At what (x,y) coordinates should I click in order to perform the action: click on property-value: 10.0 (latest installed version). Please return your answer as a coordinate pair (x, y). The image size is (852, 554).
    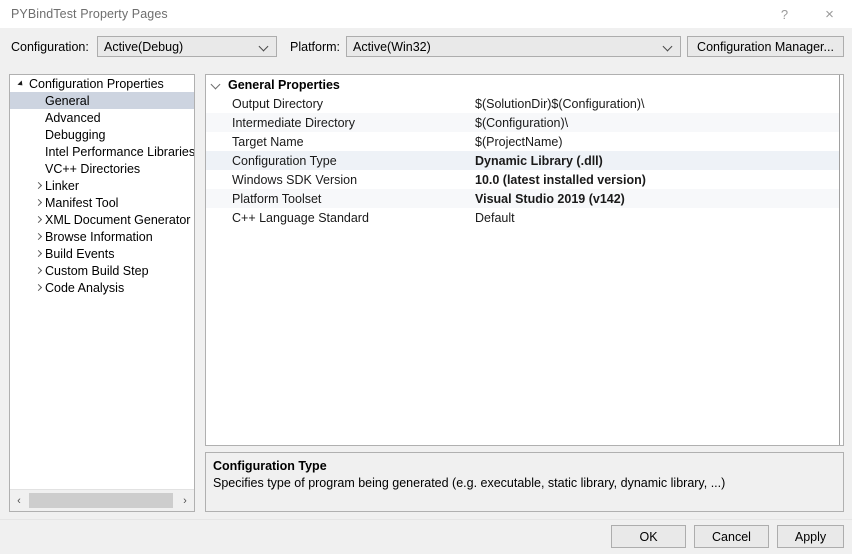
    Looking at the image, I should click on (560, 180).